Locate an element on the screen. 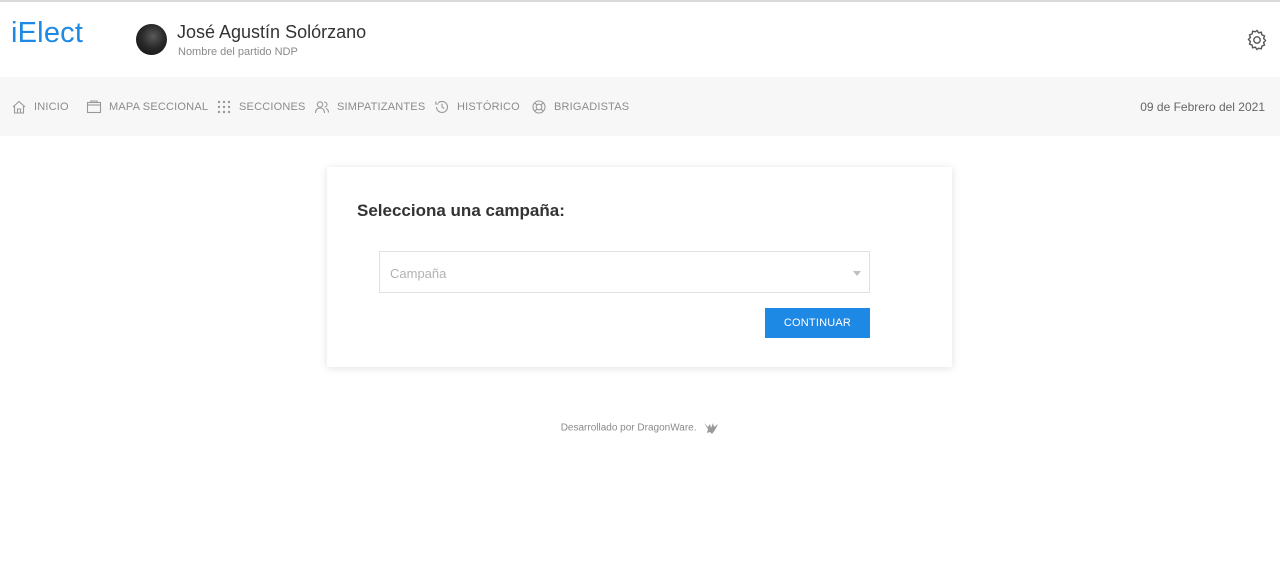  nav-item-simpatizantes: SIMPATIZANTES is located at coordinates (369, 107).